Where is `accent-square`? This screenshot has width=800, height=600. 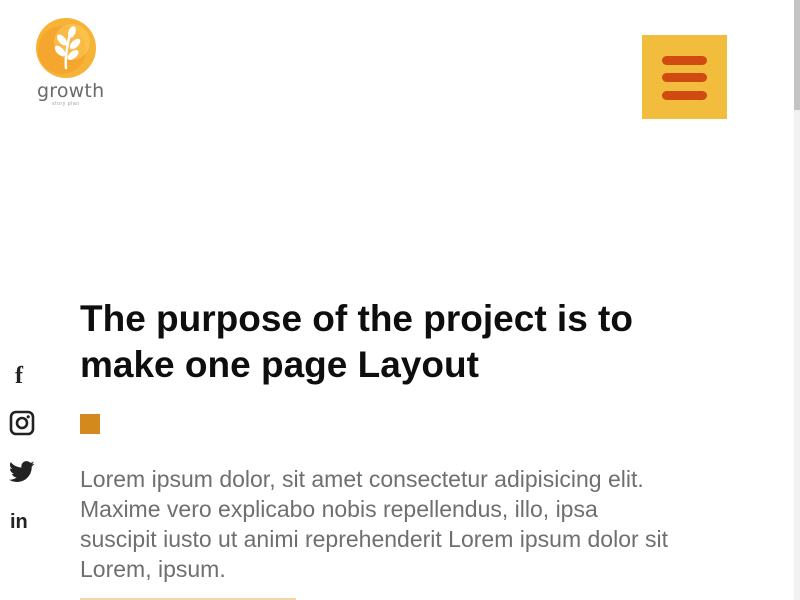
accent-square is located at coordinates (90, 424).